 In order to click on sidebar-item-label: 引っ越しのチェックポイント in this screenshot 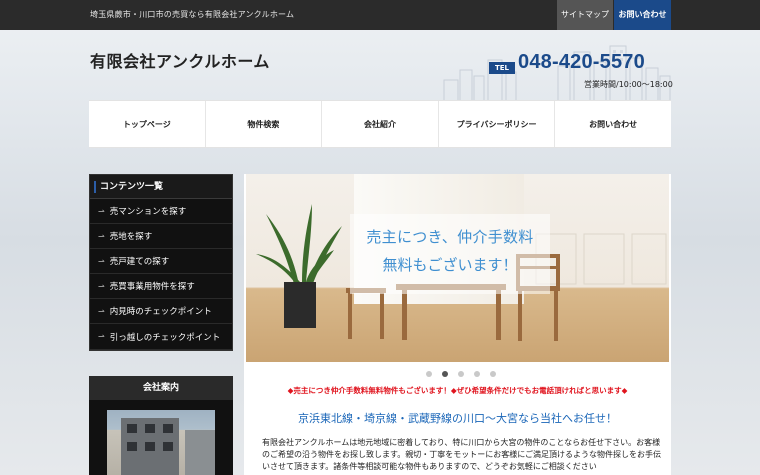, I will do `click(165, 337)`.